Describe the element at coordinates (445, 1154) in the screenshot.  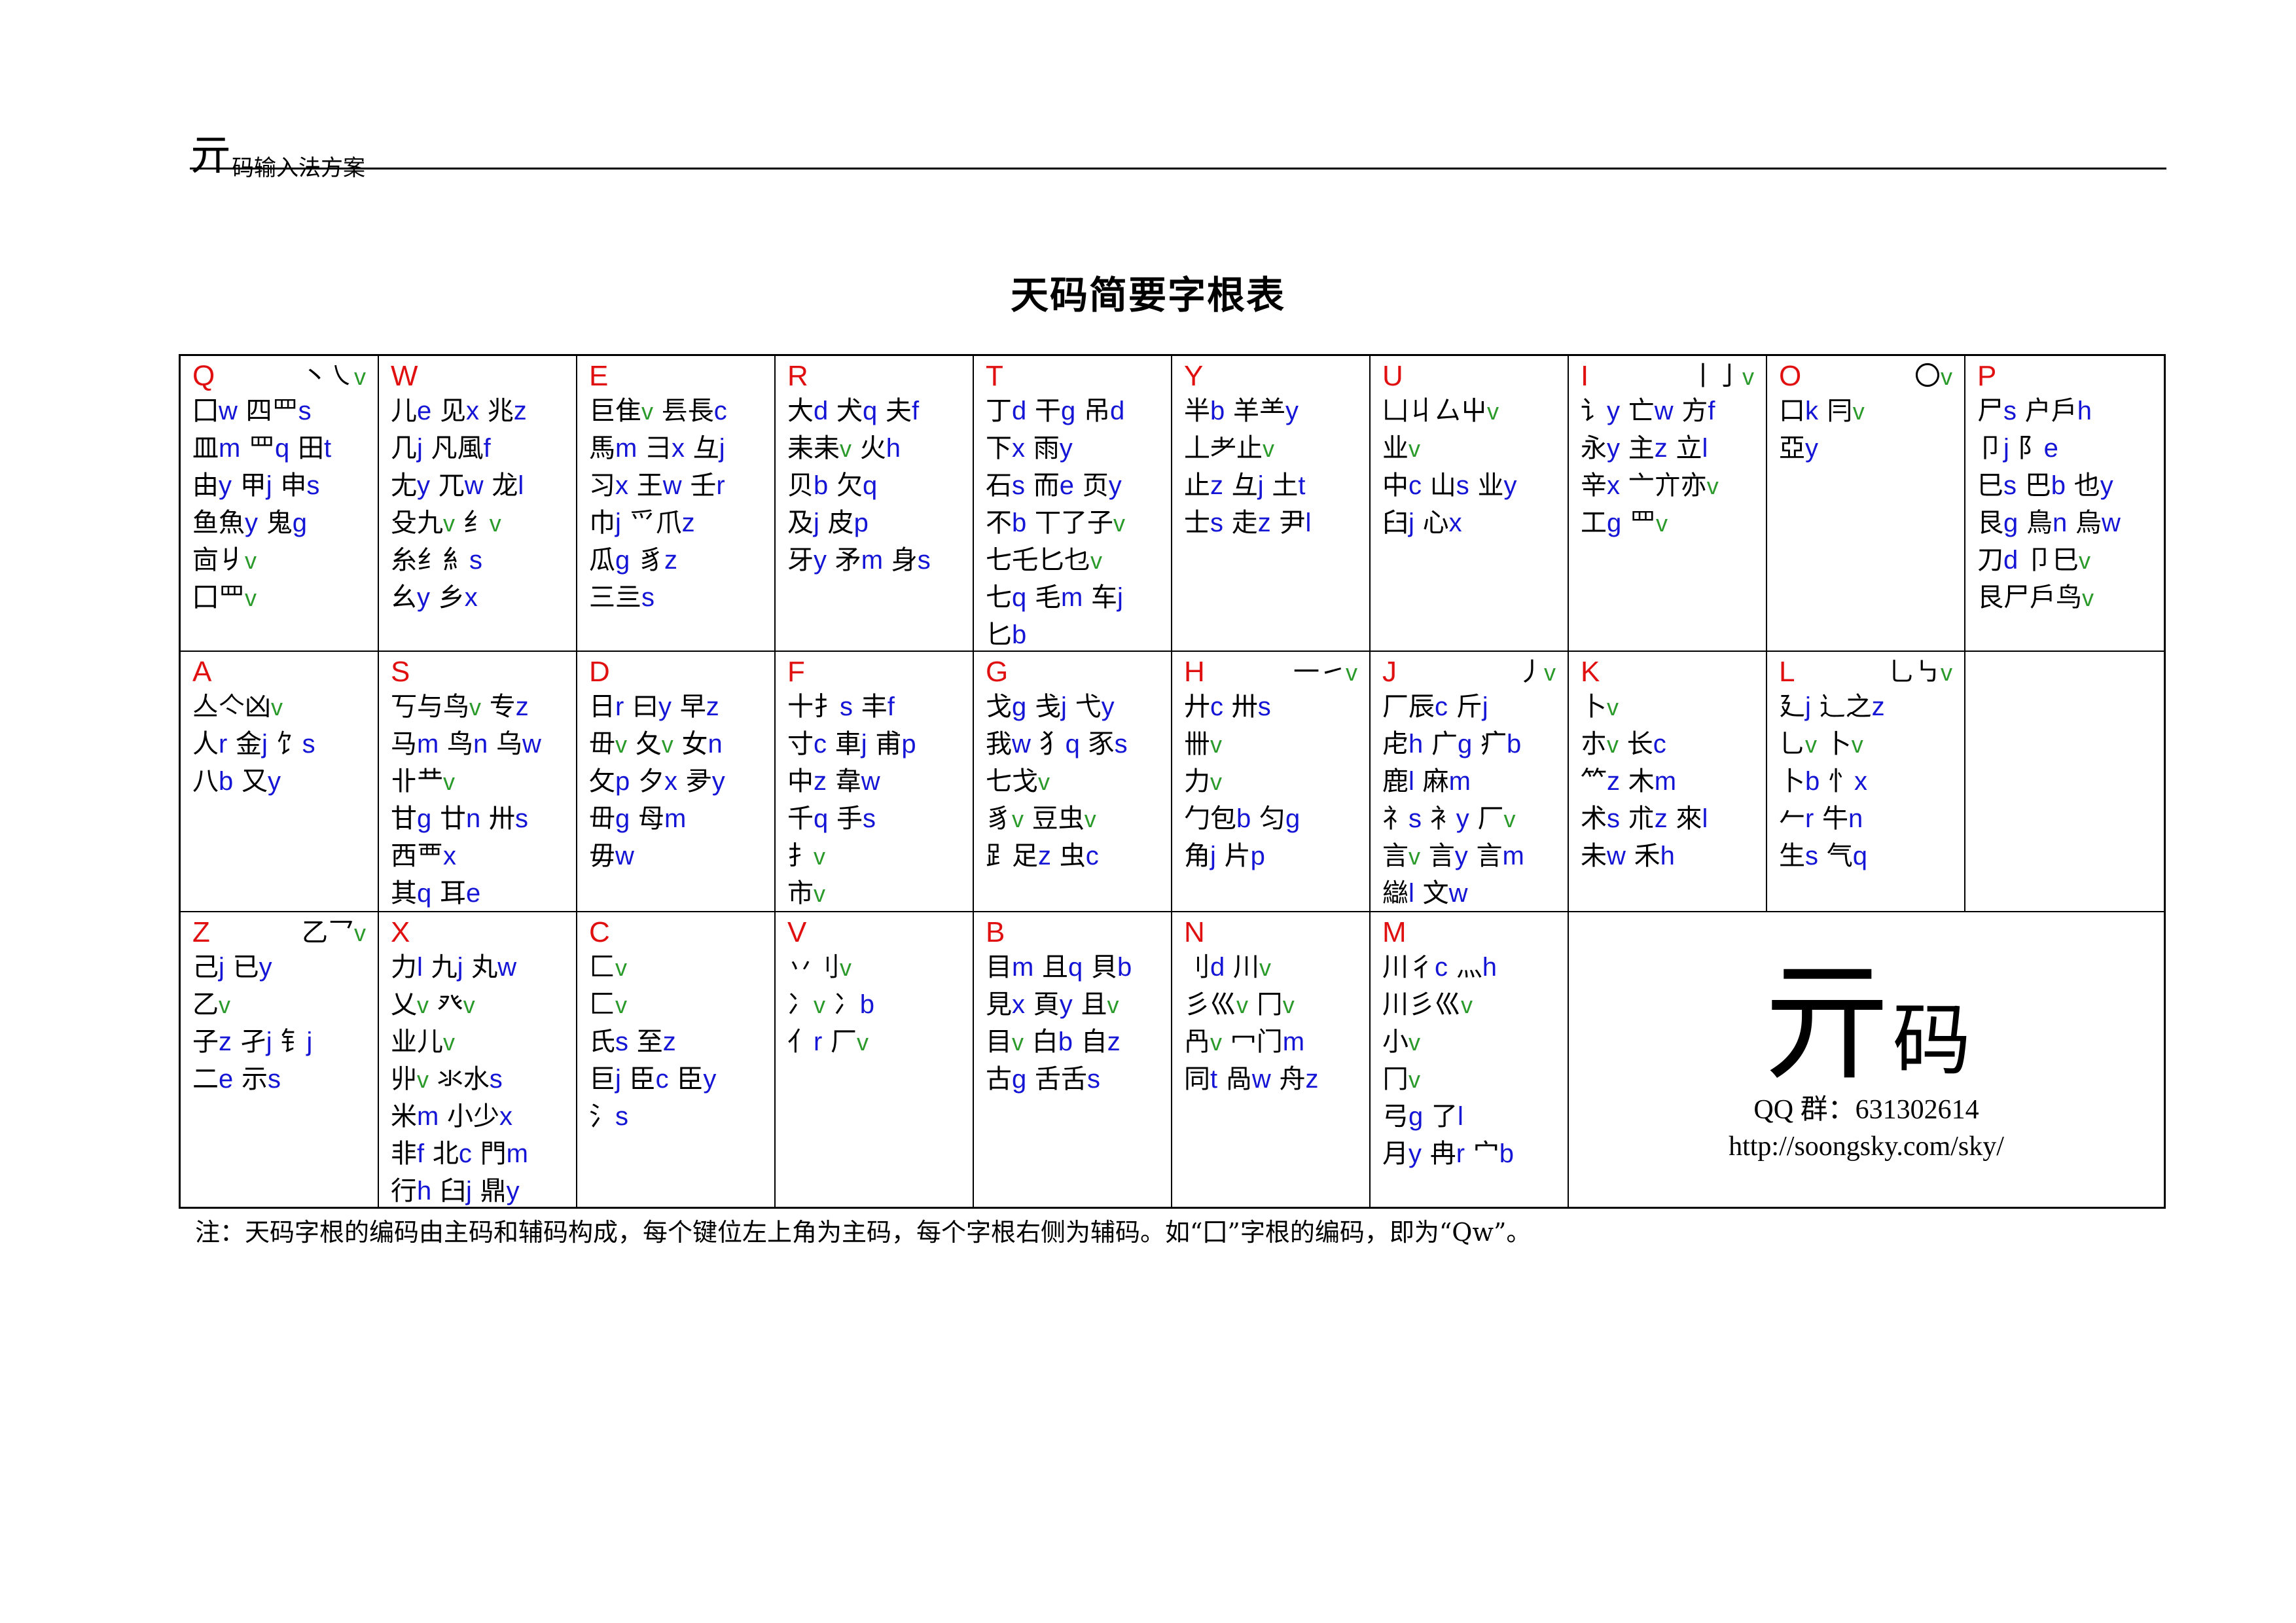
I see `root-glyph: 北` at that location.